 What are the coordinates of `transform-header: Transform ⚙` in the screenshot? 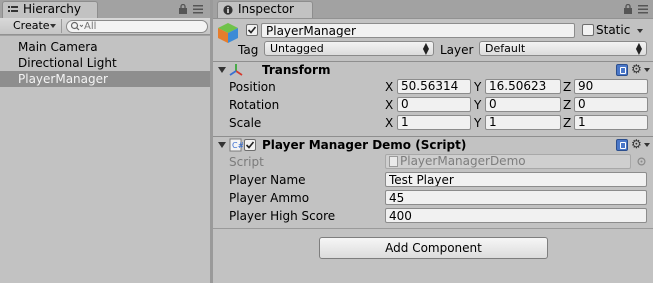 It's located at (433, 69).